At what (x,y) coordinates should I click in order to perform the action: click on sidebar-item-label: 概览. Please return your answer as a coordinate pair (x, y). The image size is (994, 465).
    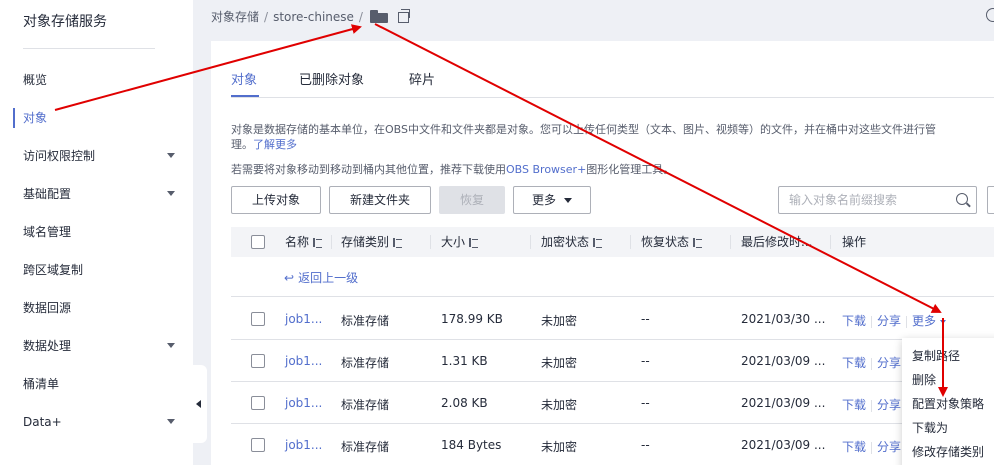
    Looking at the image, I should click on (35, 80).